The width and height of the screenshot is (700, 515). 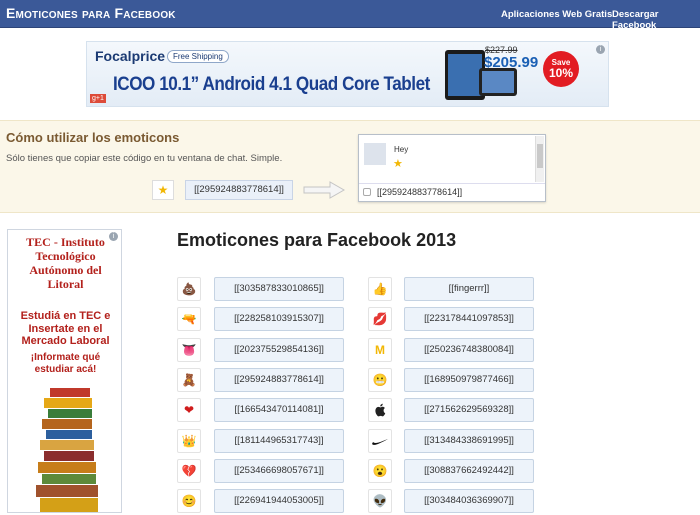 What do you see at coordinates (279, 501) in the screenshot?
I see `emoticon-code: [[226941944053005]]` at bounding box center [279, 501].